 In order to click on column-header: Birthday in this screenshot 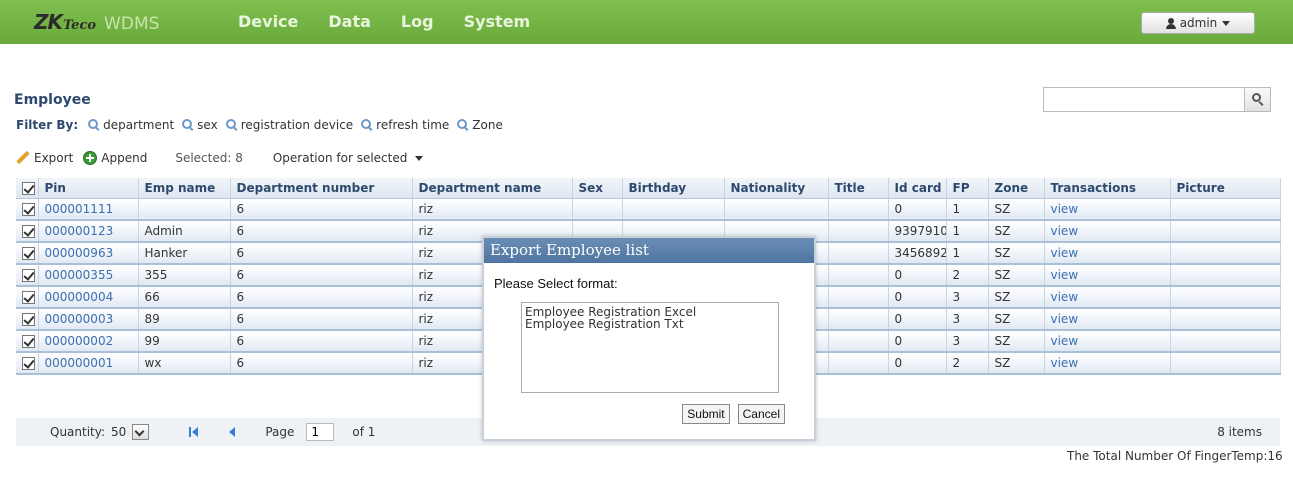, I will do `click(673, 188)`.